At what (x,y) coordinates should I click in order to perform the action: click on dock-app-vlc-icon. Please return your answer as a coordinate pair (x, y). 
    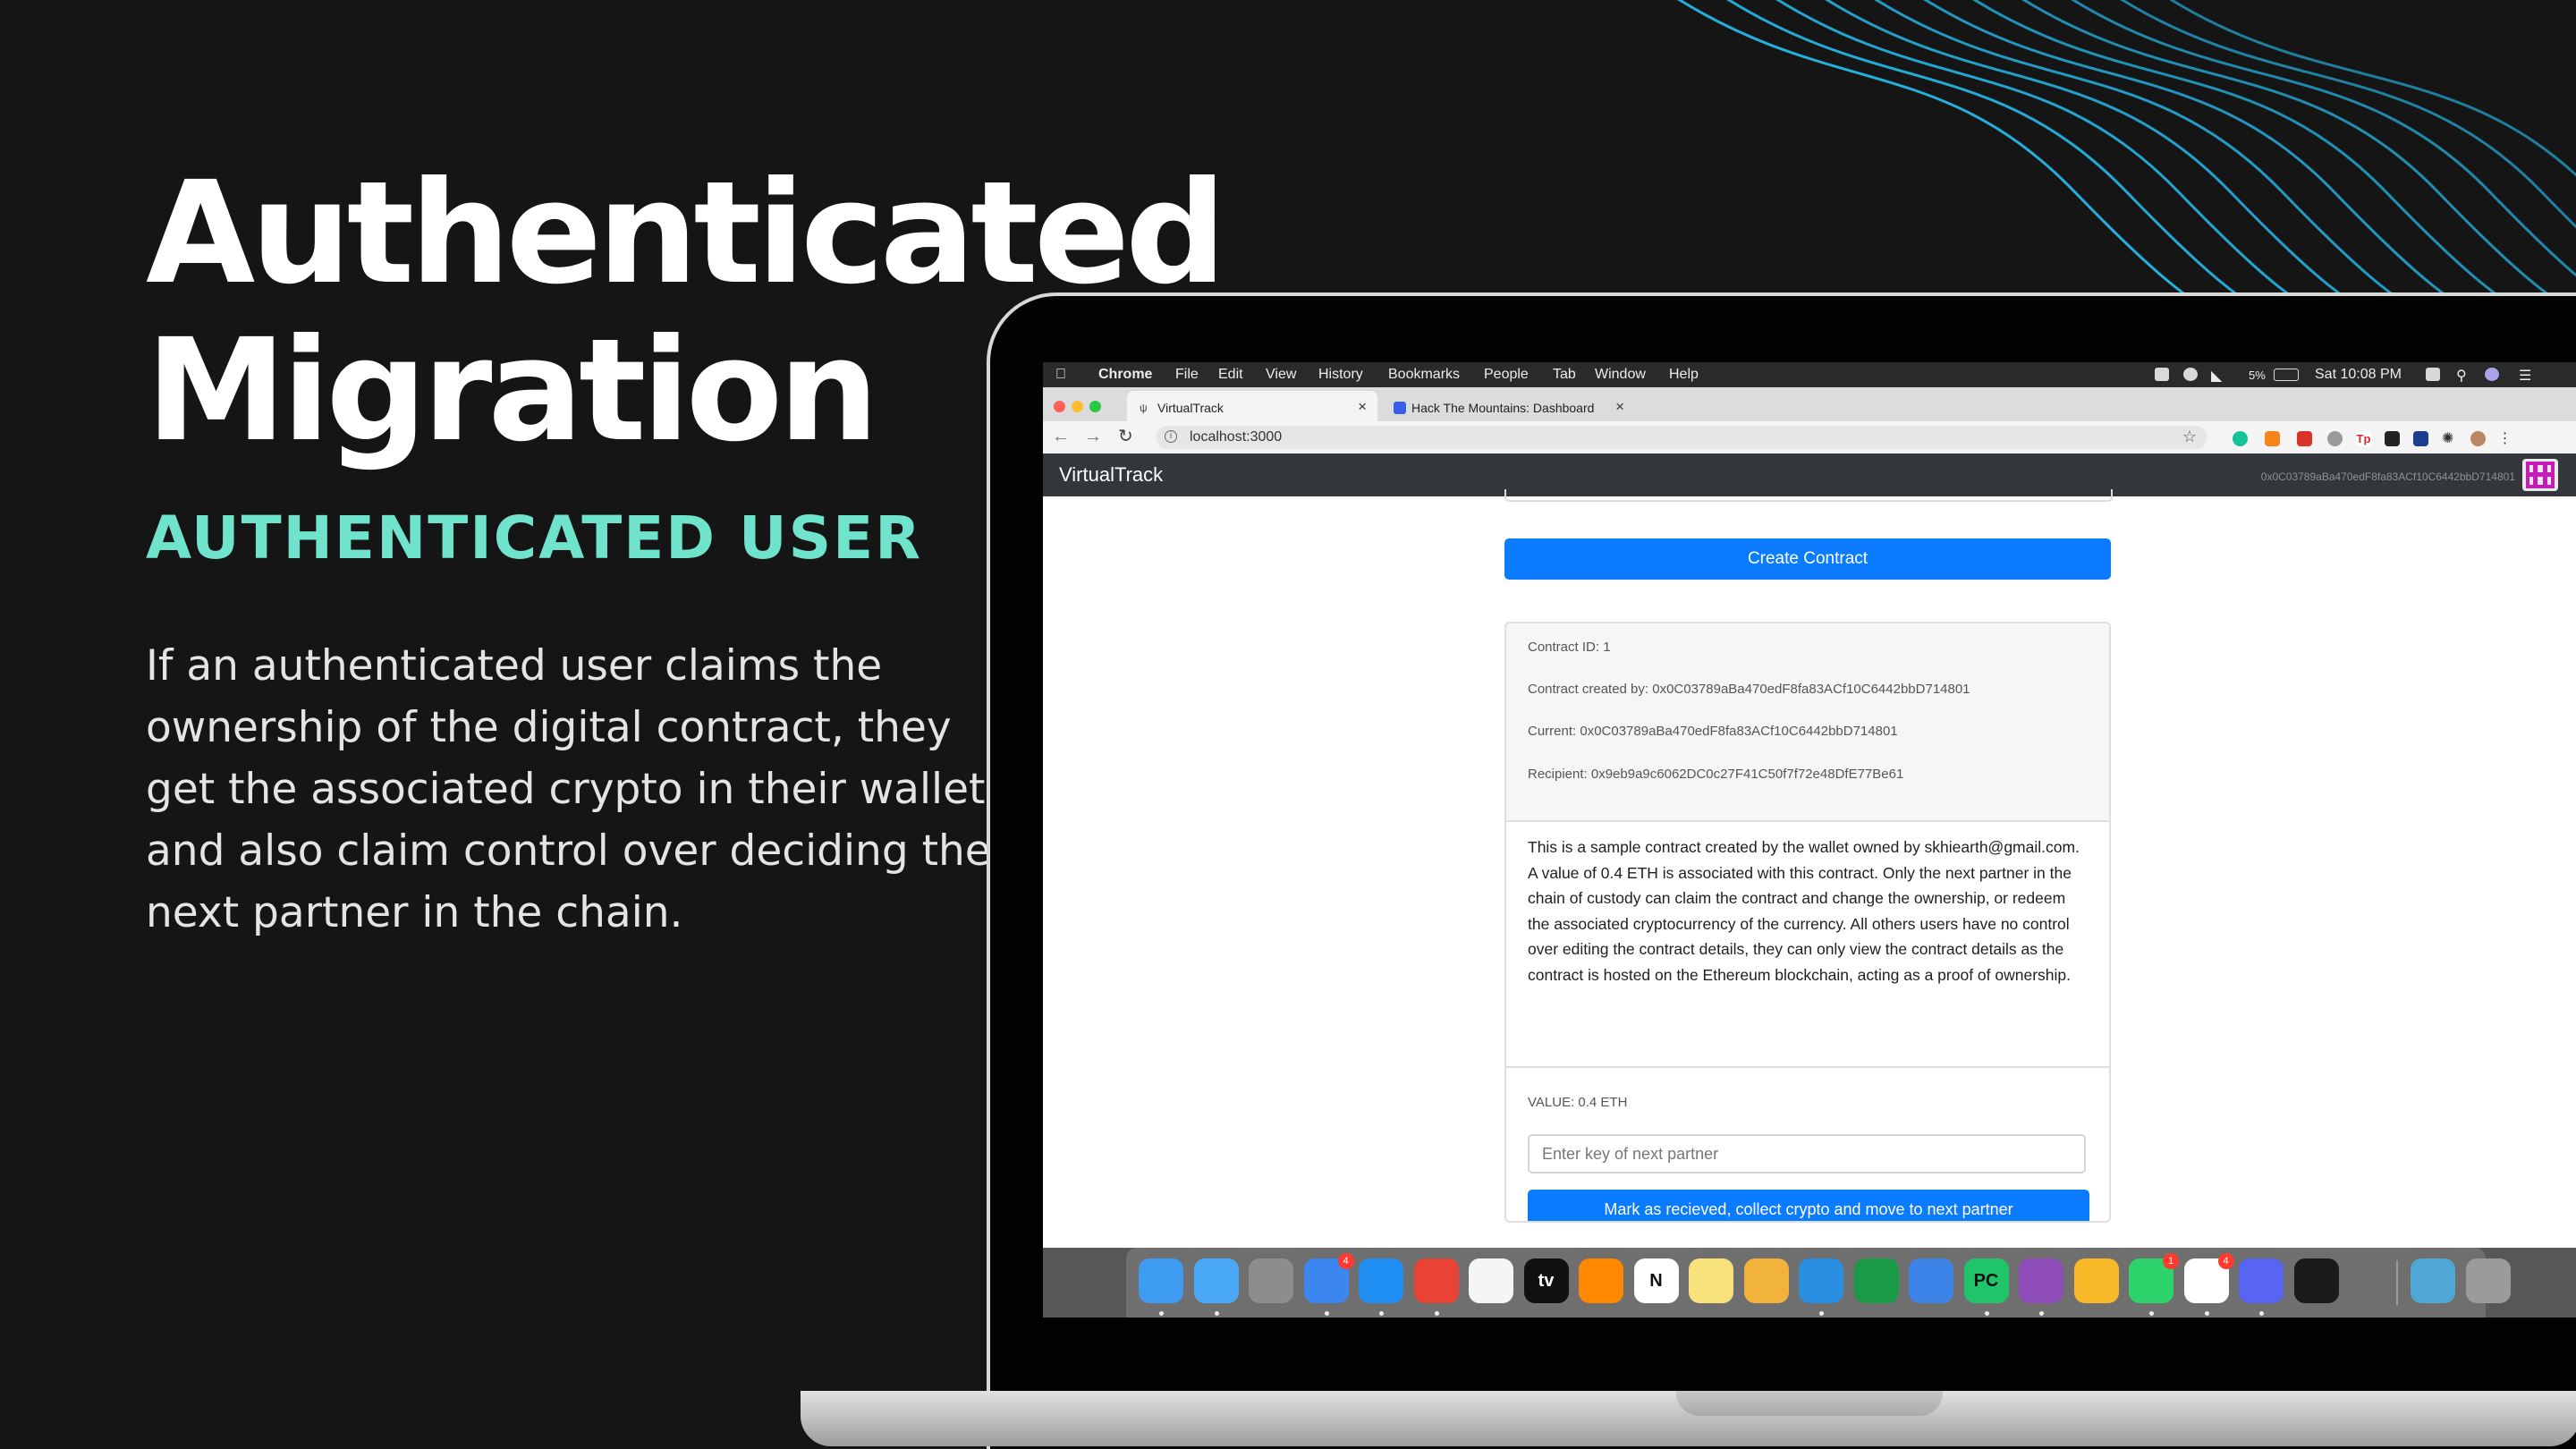
    Looking at the image, I should click on (1601, 1280).